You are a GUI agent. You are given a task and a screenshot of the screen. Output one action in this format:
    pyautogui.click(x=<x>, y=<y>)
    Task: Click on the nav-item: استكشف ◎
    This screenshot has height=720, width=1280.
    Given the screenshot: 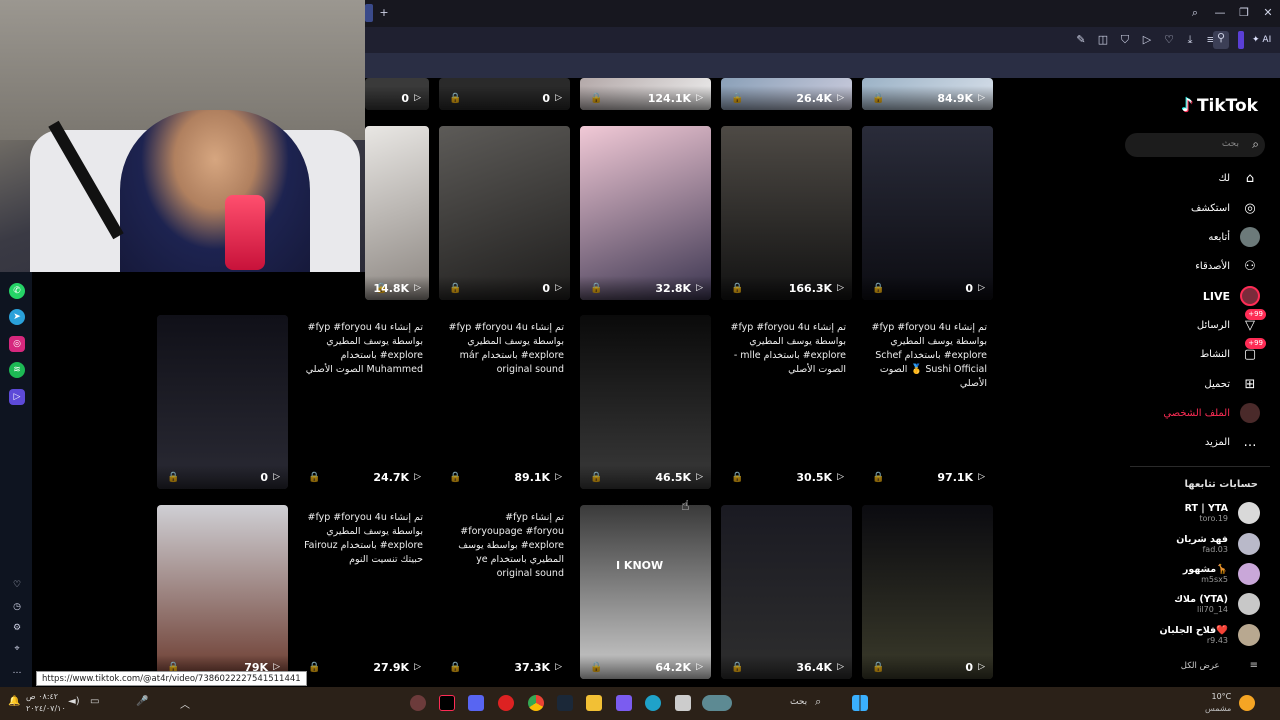 What is the action you would take?
    pyautogui.click(x=1225, y=208)
    